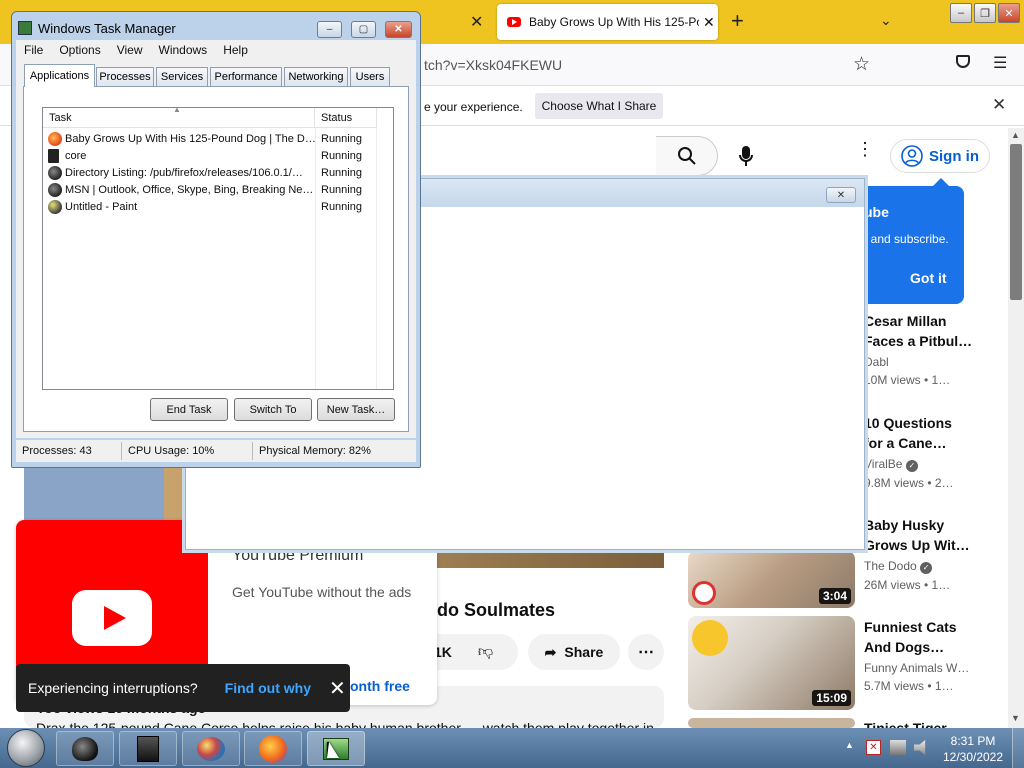 The width and height of the screenshot is (1024, 768). Describe the element at coordinates (322, 592) in the screenshot. I see `premium-text: Get YouTube without the ads` at that location.